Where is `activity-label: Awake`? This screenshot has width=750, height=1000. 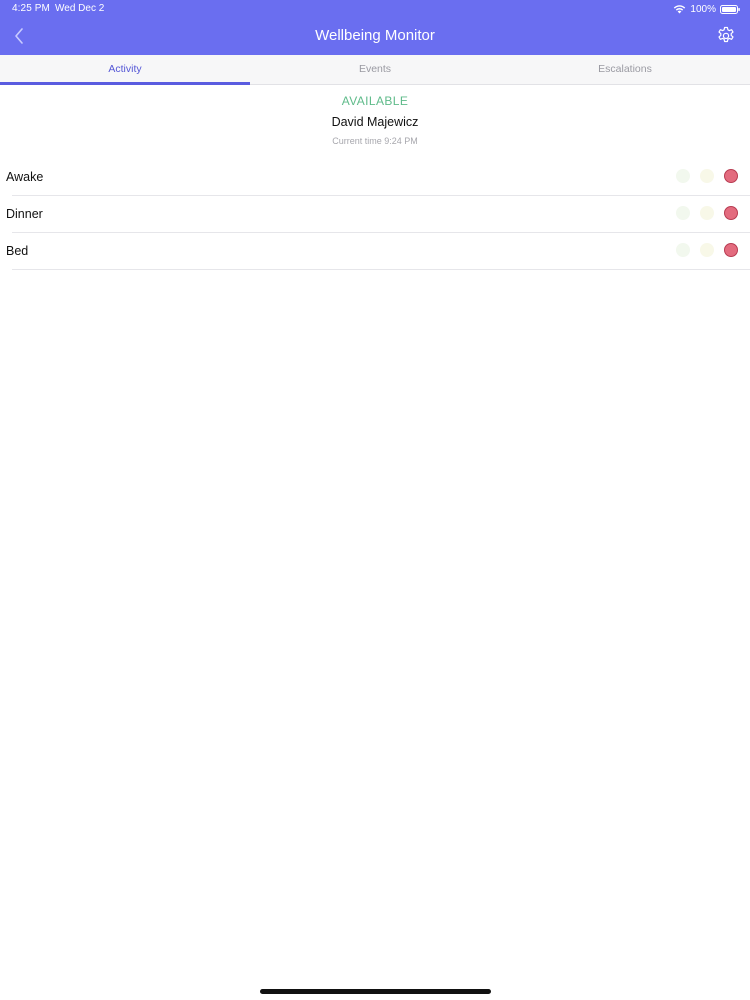 activity-label: Awake is located at coordinates (25, 177).